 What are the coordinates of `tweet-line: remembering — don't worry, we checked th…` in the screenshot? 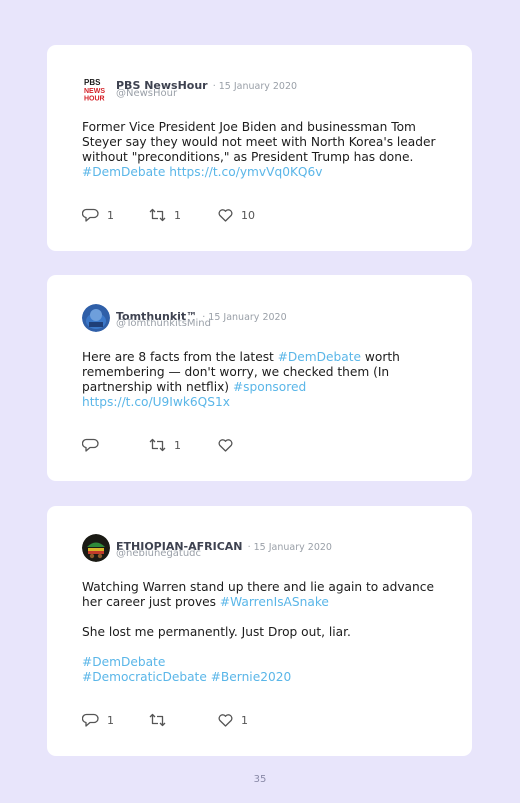 It's located at (236, 372).